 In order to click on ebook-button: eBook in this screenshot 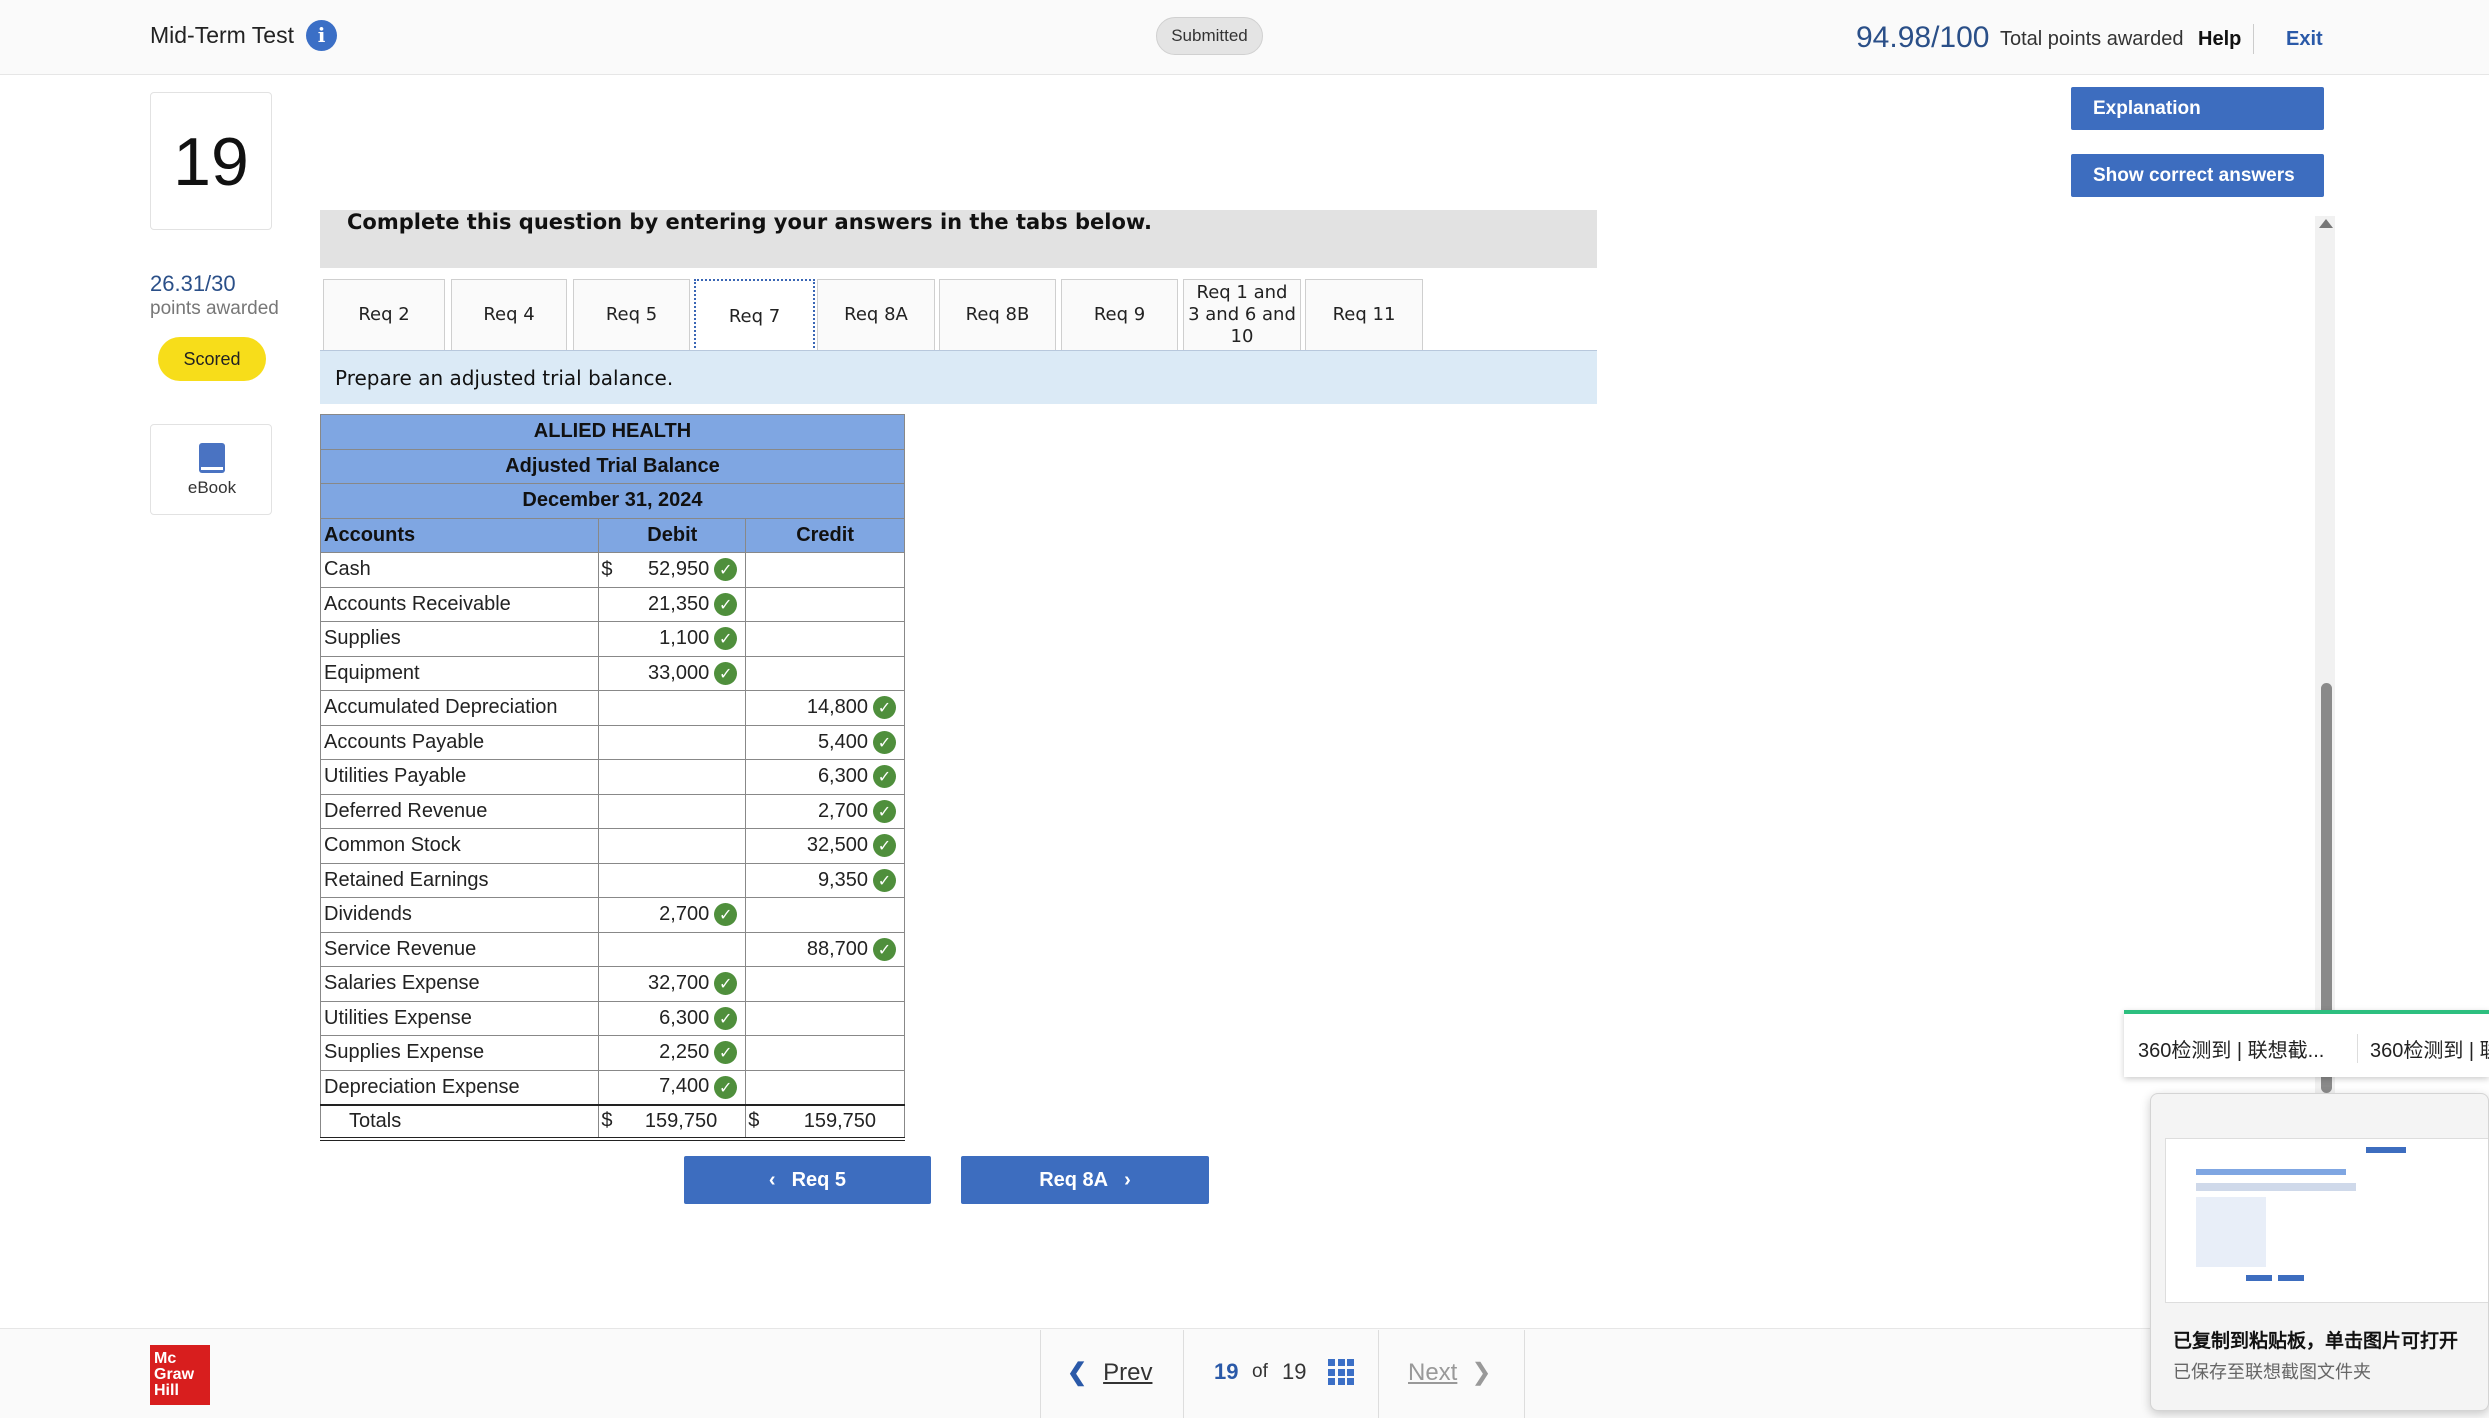, I will do `click(211, 469)`.